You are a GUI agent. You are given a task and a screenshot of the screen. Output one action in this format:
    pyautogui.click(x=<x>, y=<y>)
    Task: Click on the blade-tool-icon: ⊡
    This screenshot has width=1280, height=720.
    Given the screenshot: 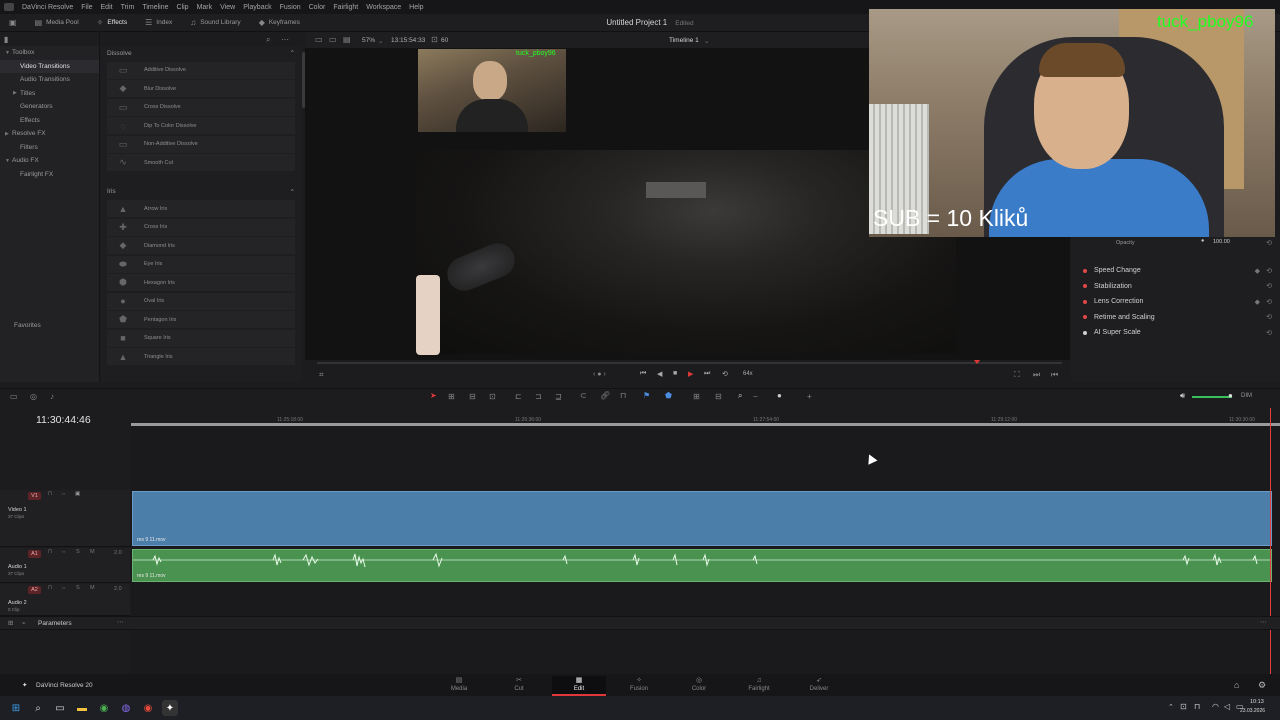 What is the action you would take?
    pyautogui.click(x=492, y=396)
    